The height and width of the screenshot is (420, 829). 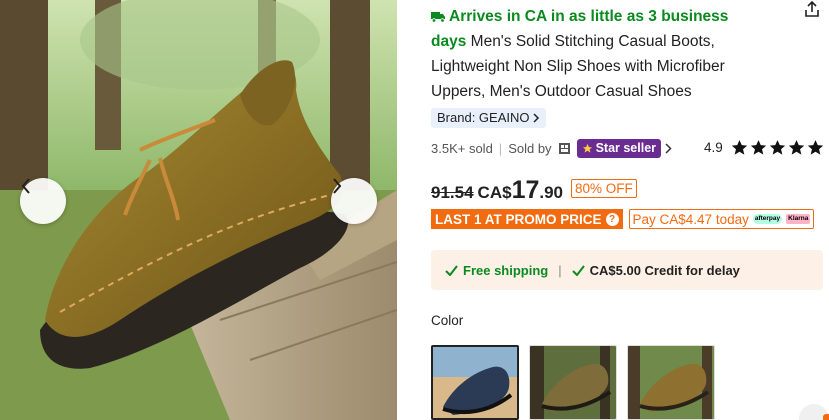 I want to click on rating: 4.9, so click(x=764, y=147).